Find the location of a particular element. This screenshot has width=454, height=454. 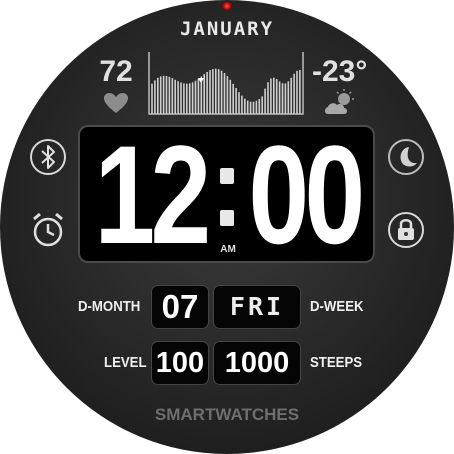

clock-minutes: 00 is located at coordinates (306, 194).